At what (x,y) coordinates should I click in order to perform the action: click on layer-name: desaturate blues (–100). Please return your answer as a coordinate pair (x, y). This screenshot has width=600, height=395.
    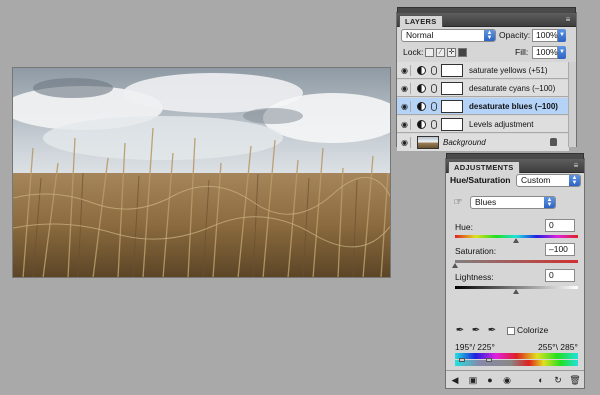
    Looking at the image, I should click on (513, 106).